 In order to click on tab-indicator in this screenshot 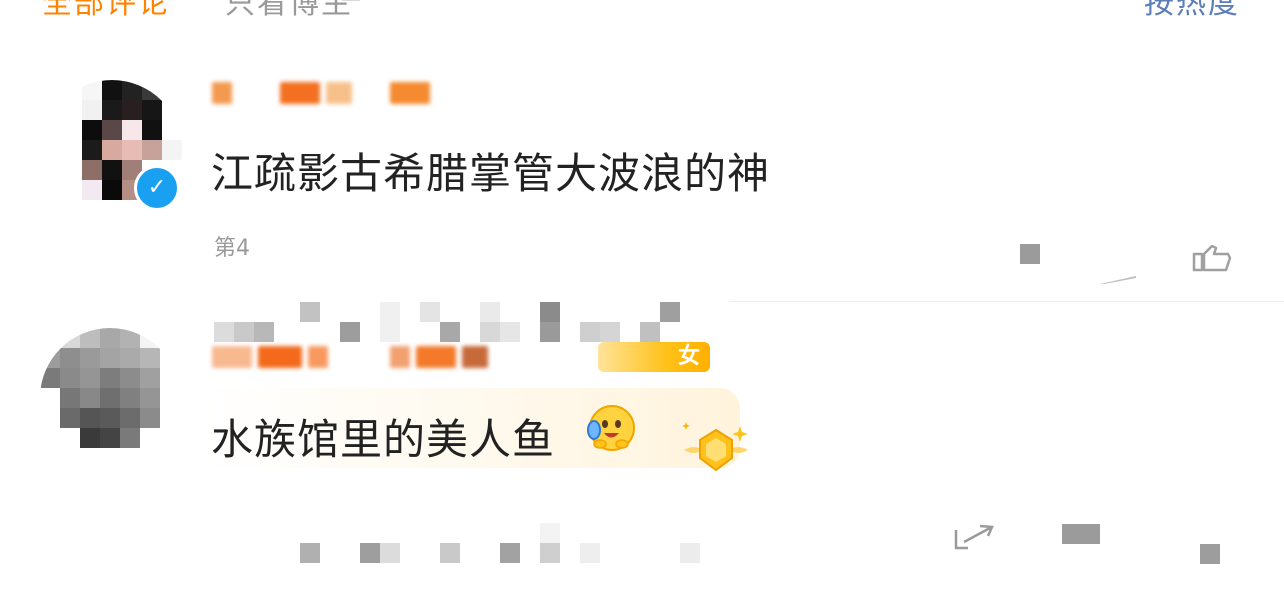, I will do `click(351, 0)`.